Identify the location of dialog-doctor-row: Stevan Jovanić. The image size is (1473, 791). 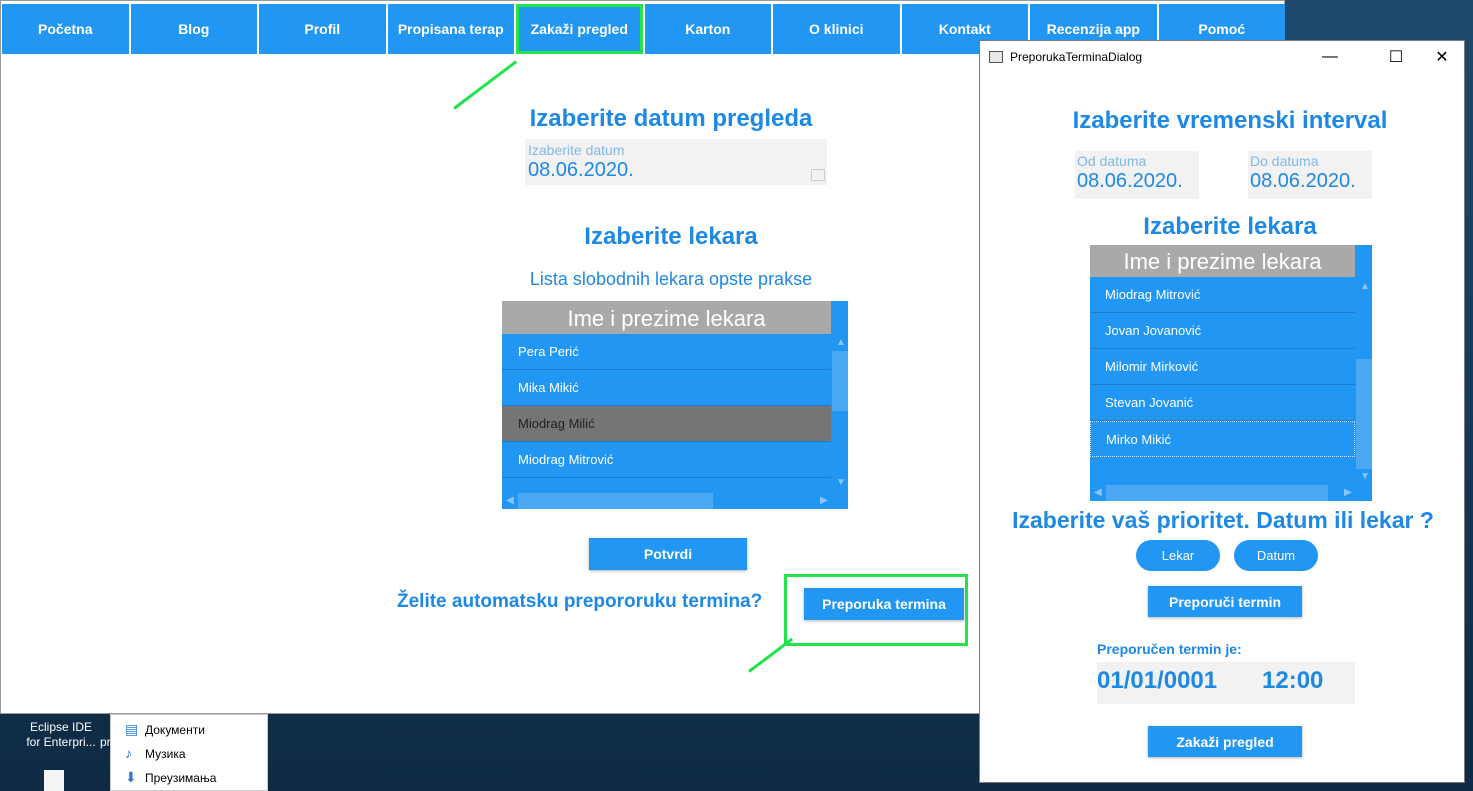
(1222, 403).